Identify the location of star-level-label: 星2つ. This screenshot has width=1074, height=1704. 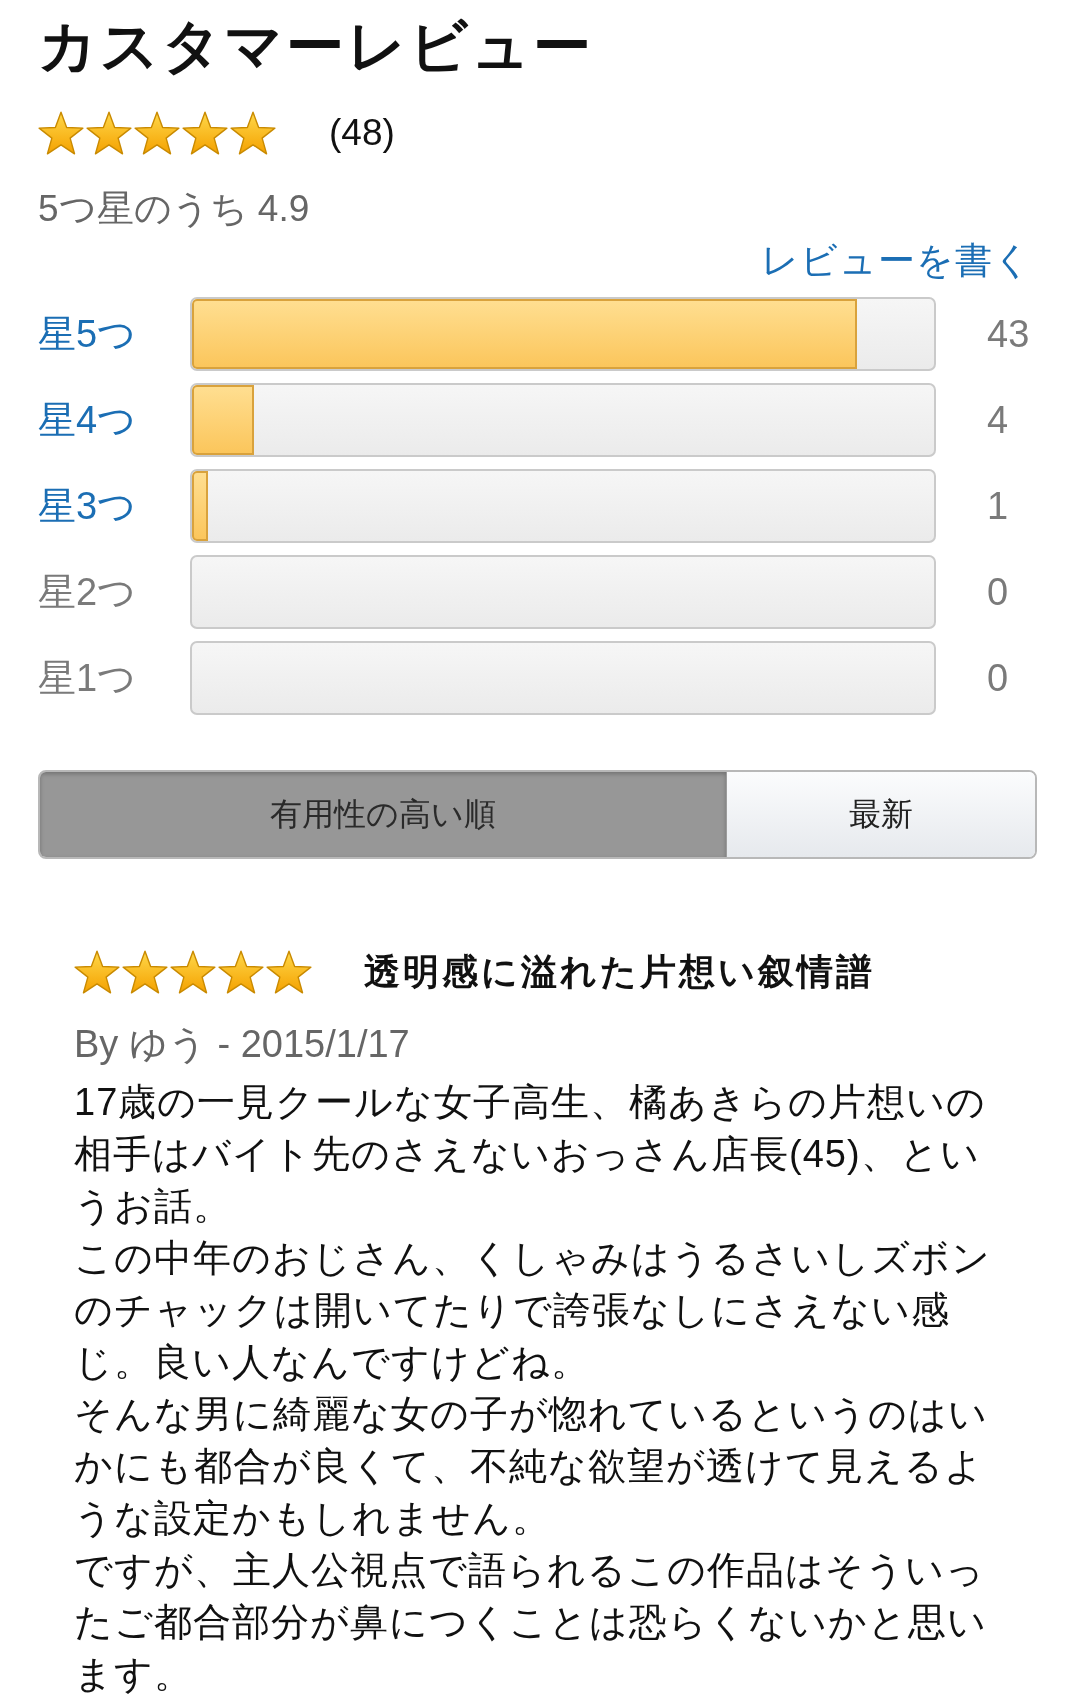
(87, 592).